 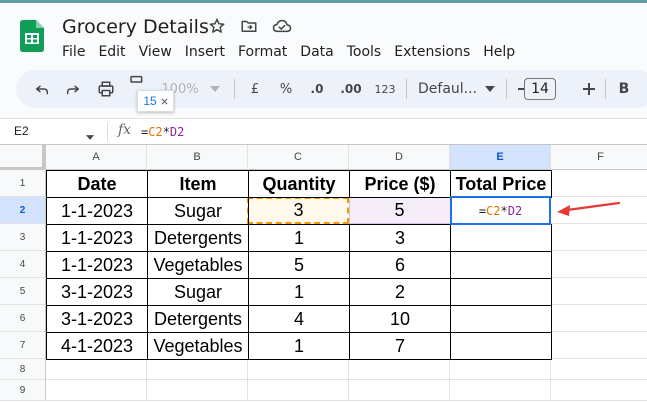 I want to click on decrease-decimal-button: .0, so click(x=317, y=89).